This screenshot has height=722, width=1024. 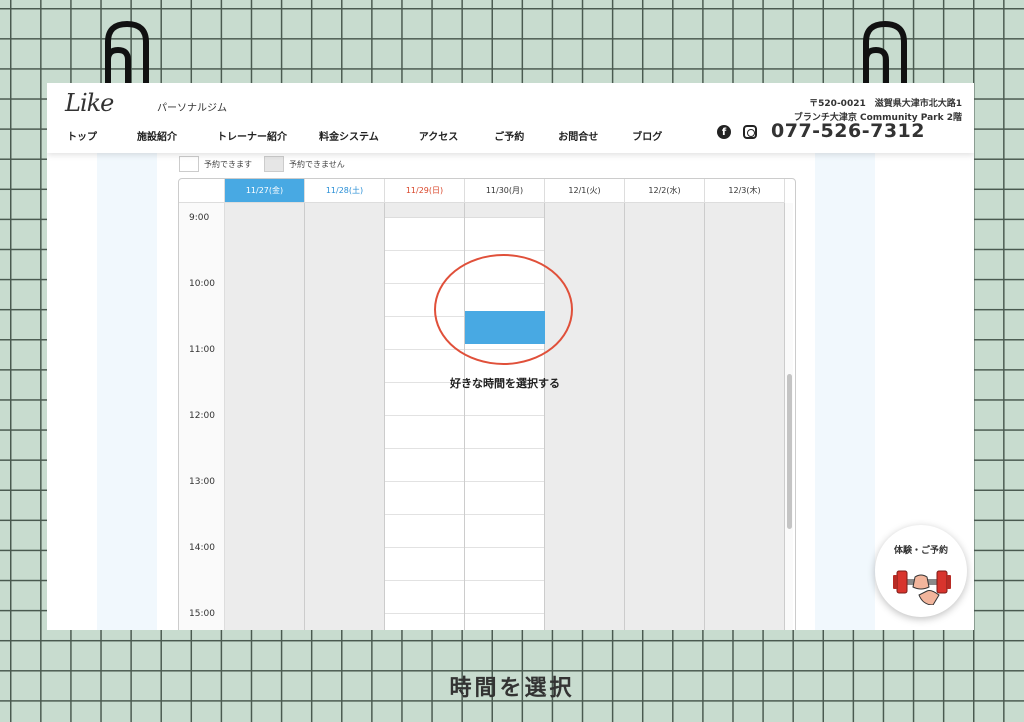 What do you see at coordinates (202, 482) in the screenshot?
I see `time-label: 13:00` at bounding box center [202, 482].